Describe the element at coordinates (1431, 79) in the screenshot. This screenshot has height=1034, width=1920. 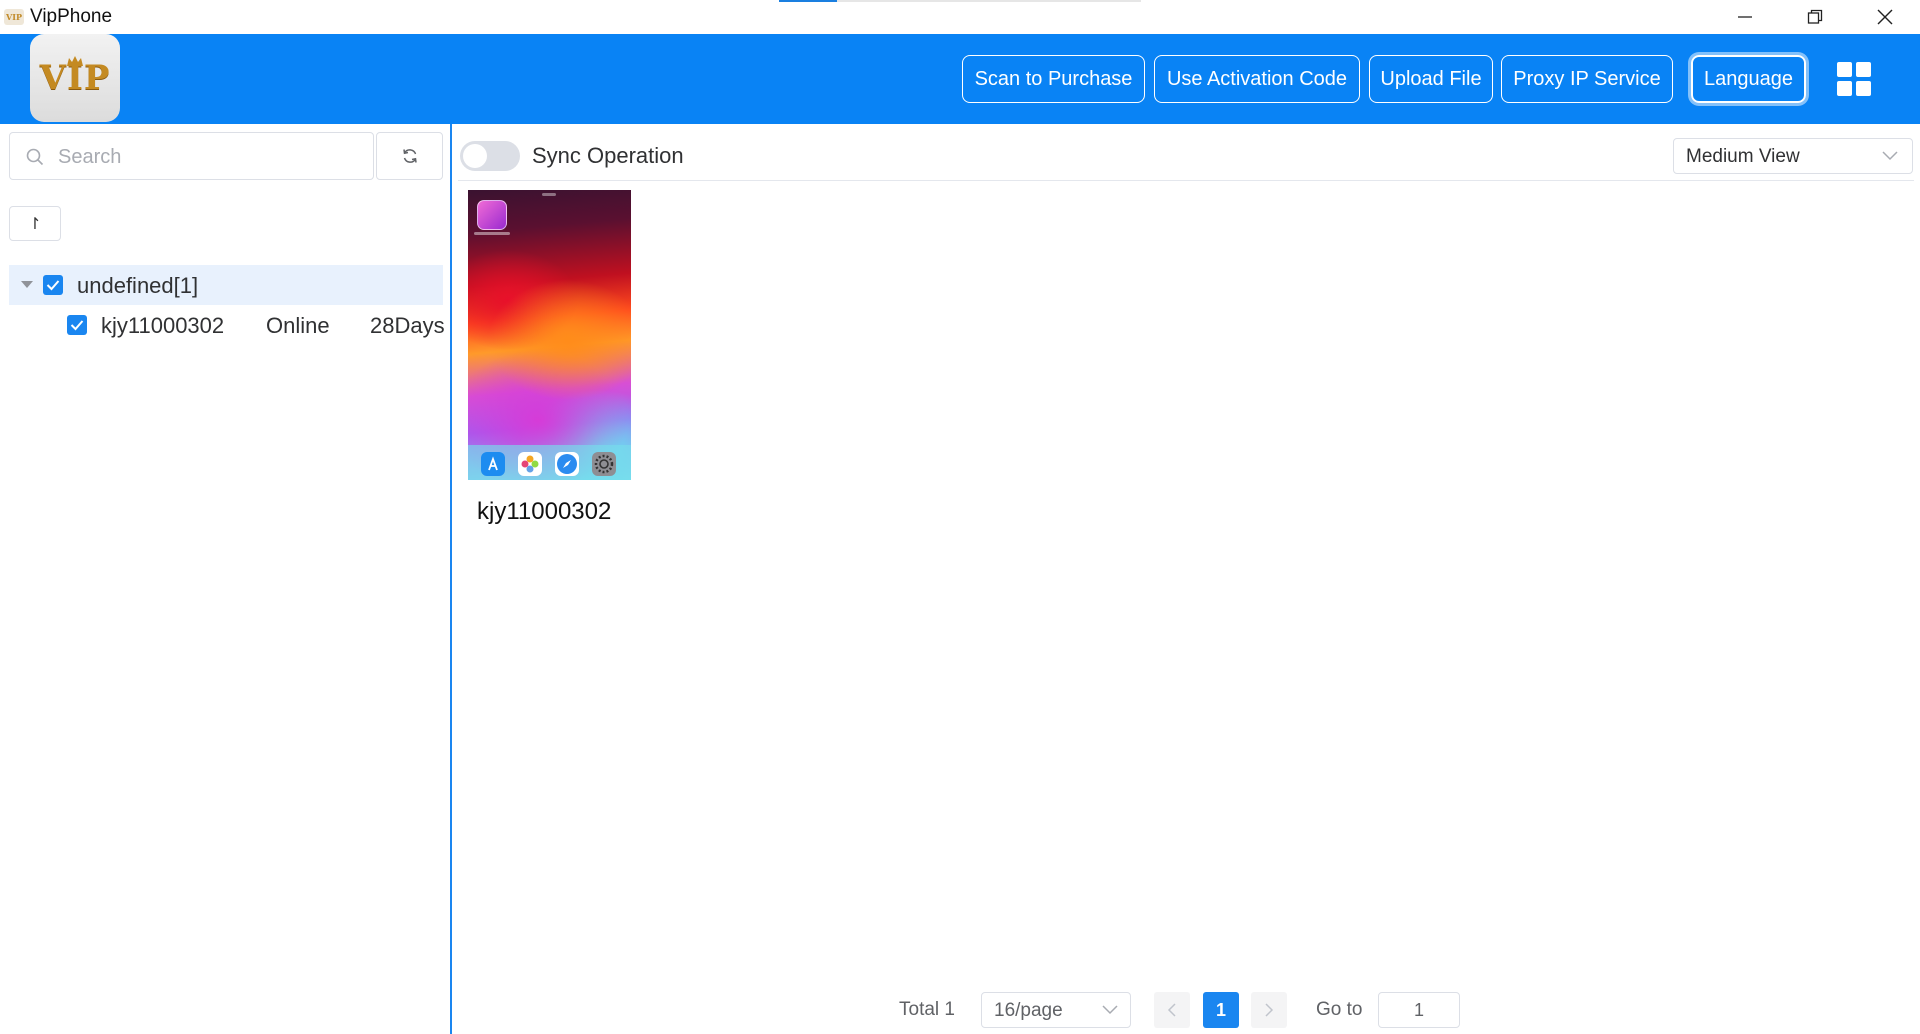
I see `upload-file-button: Upload File` at that location.